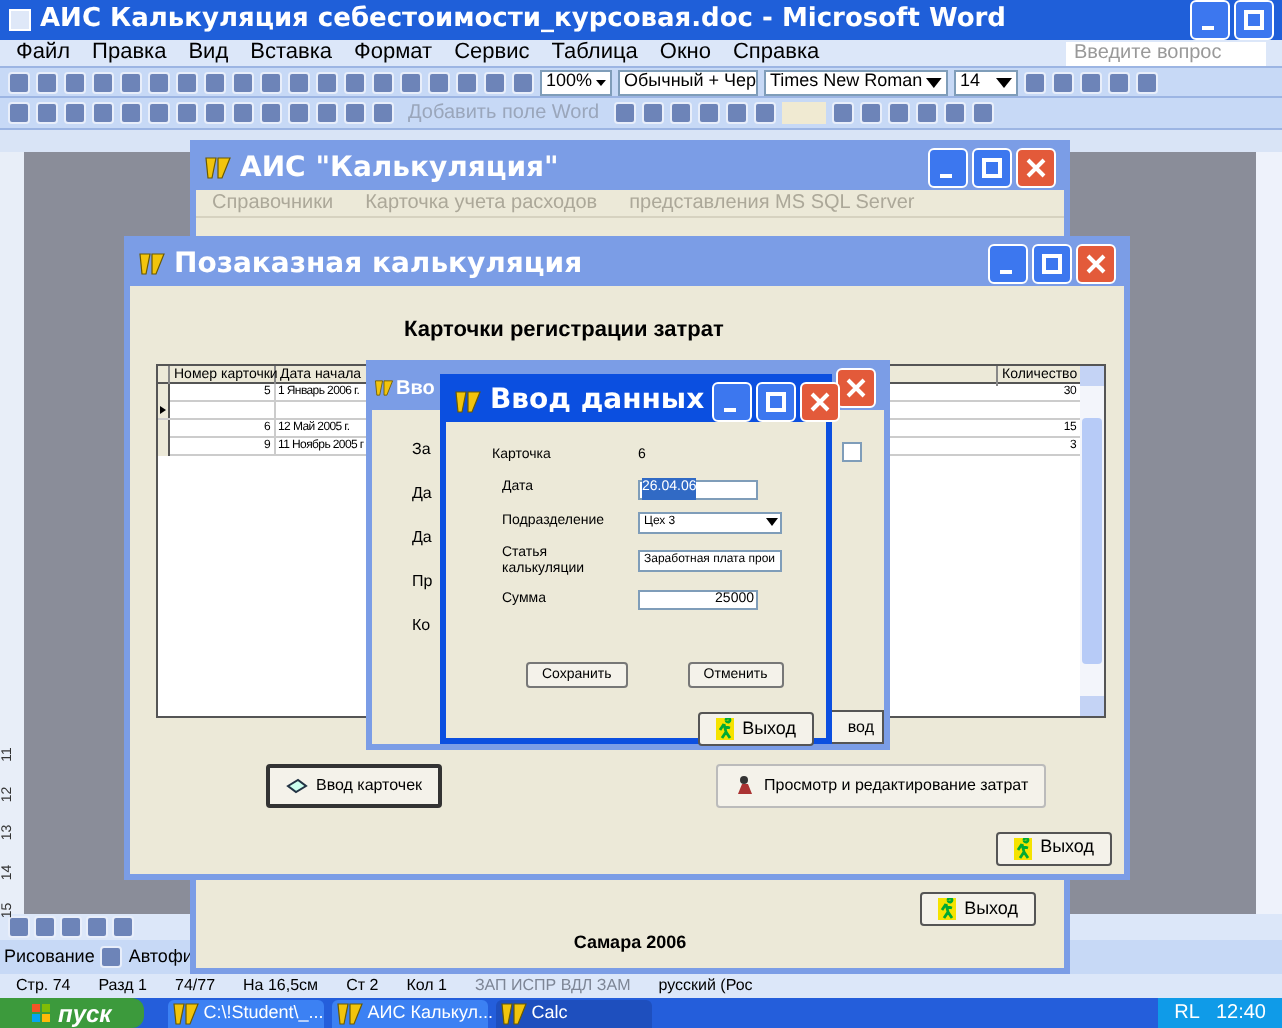 Image resolution: width=1282 pixels, height=1028 pixels. I want to click on menu-item: Справка, so click(776, 53).